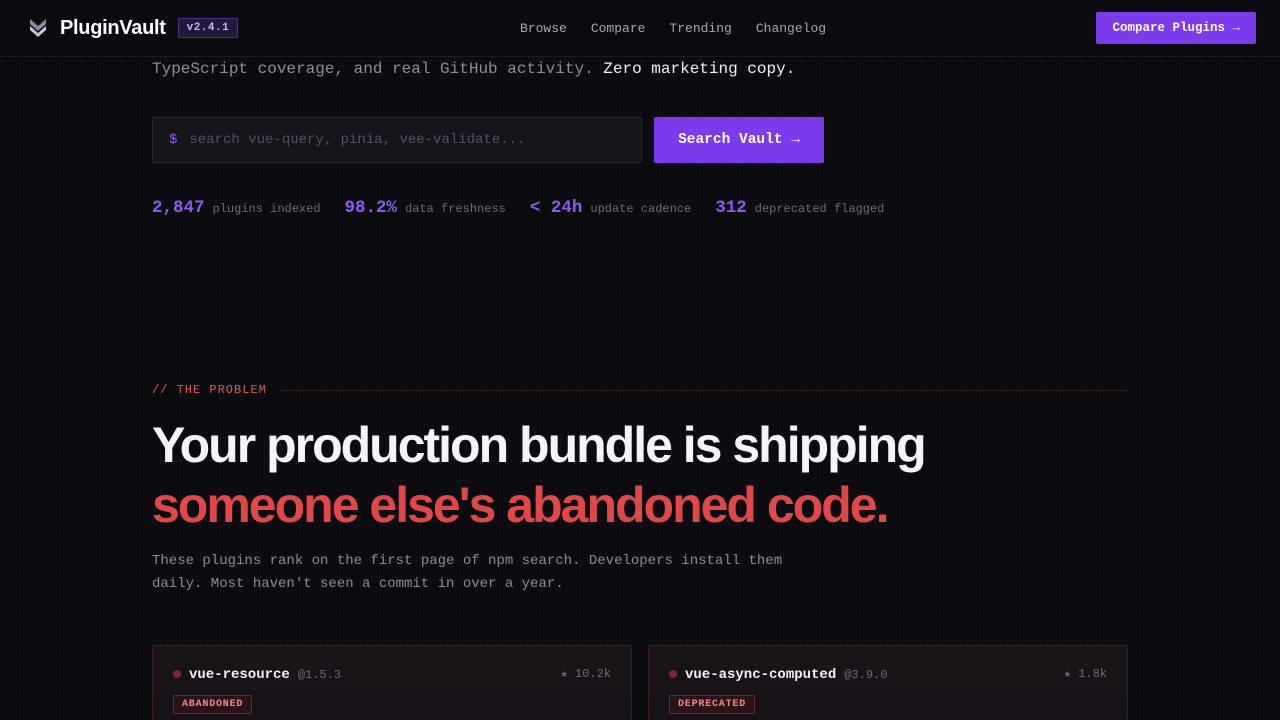  Describe the element at coordinates (819, 209) in the screenshot. I see `stat-label: deprecated flagged` at that location.